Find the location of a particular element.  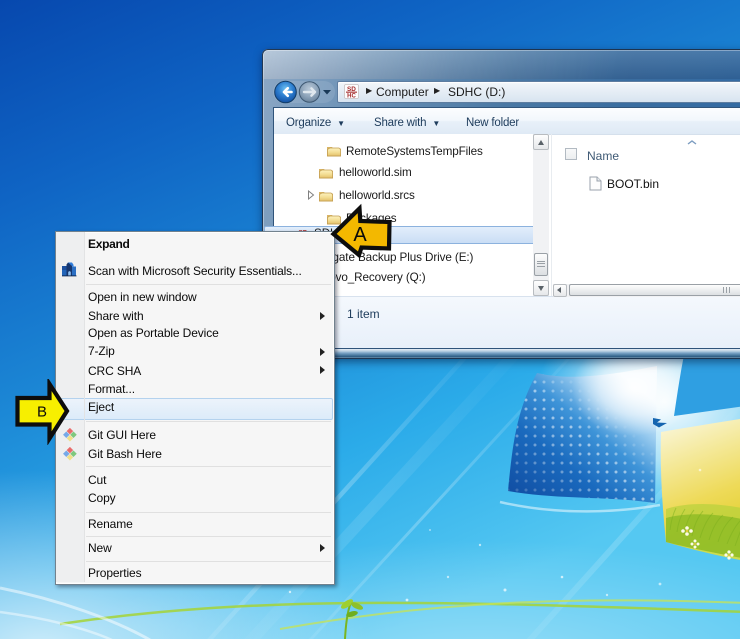

svg-text: A is located at coordinates (360, 235).